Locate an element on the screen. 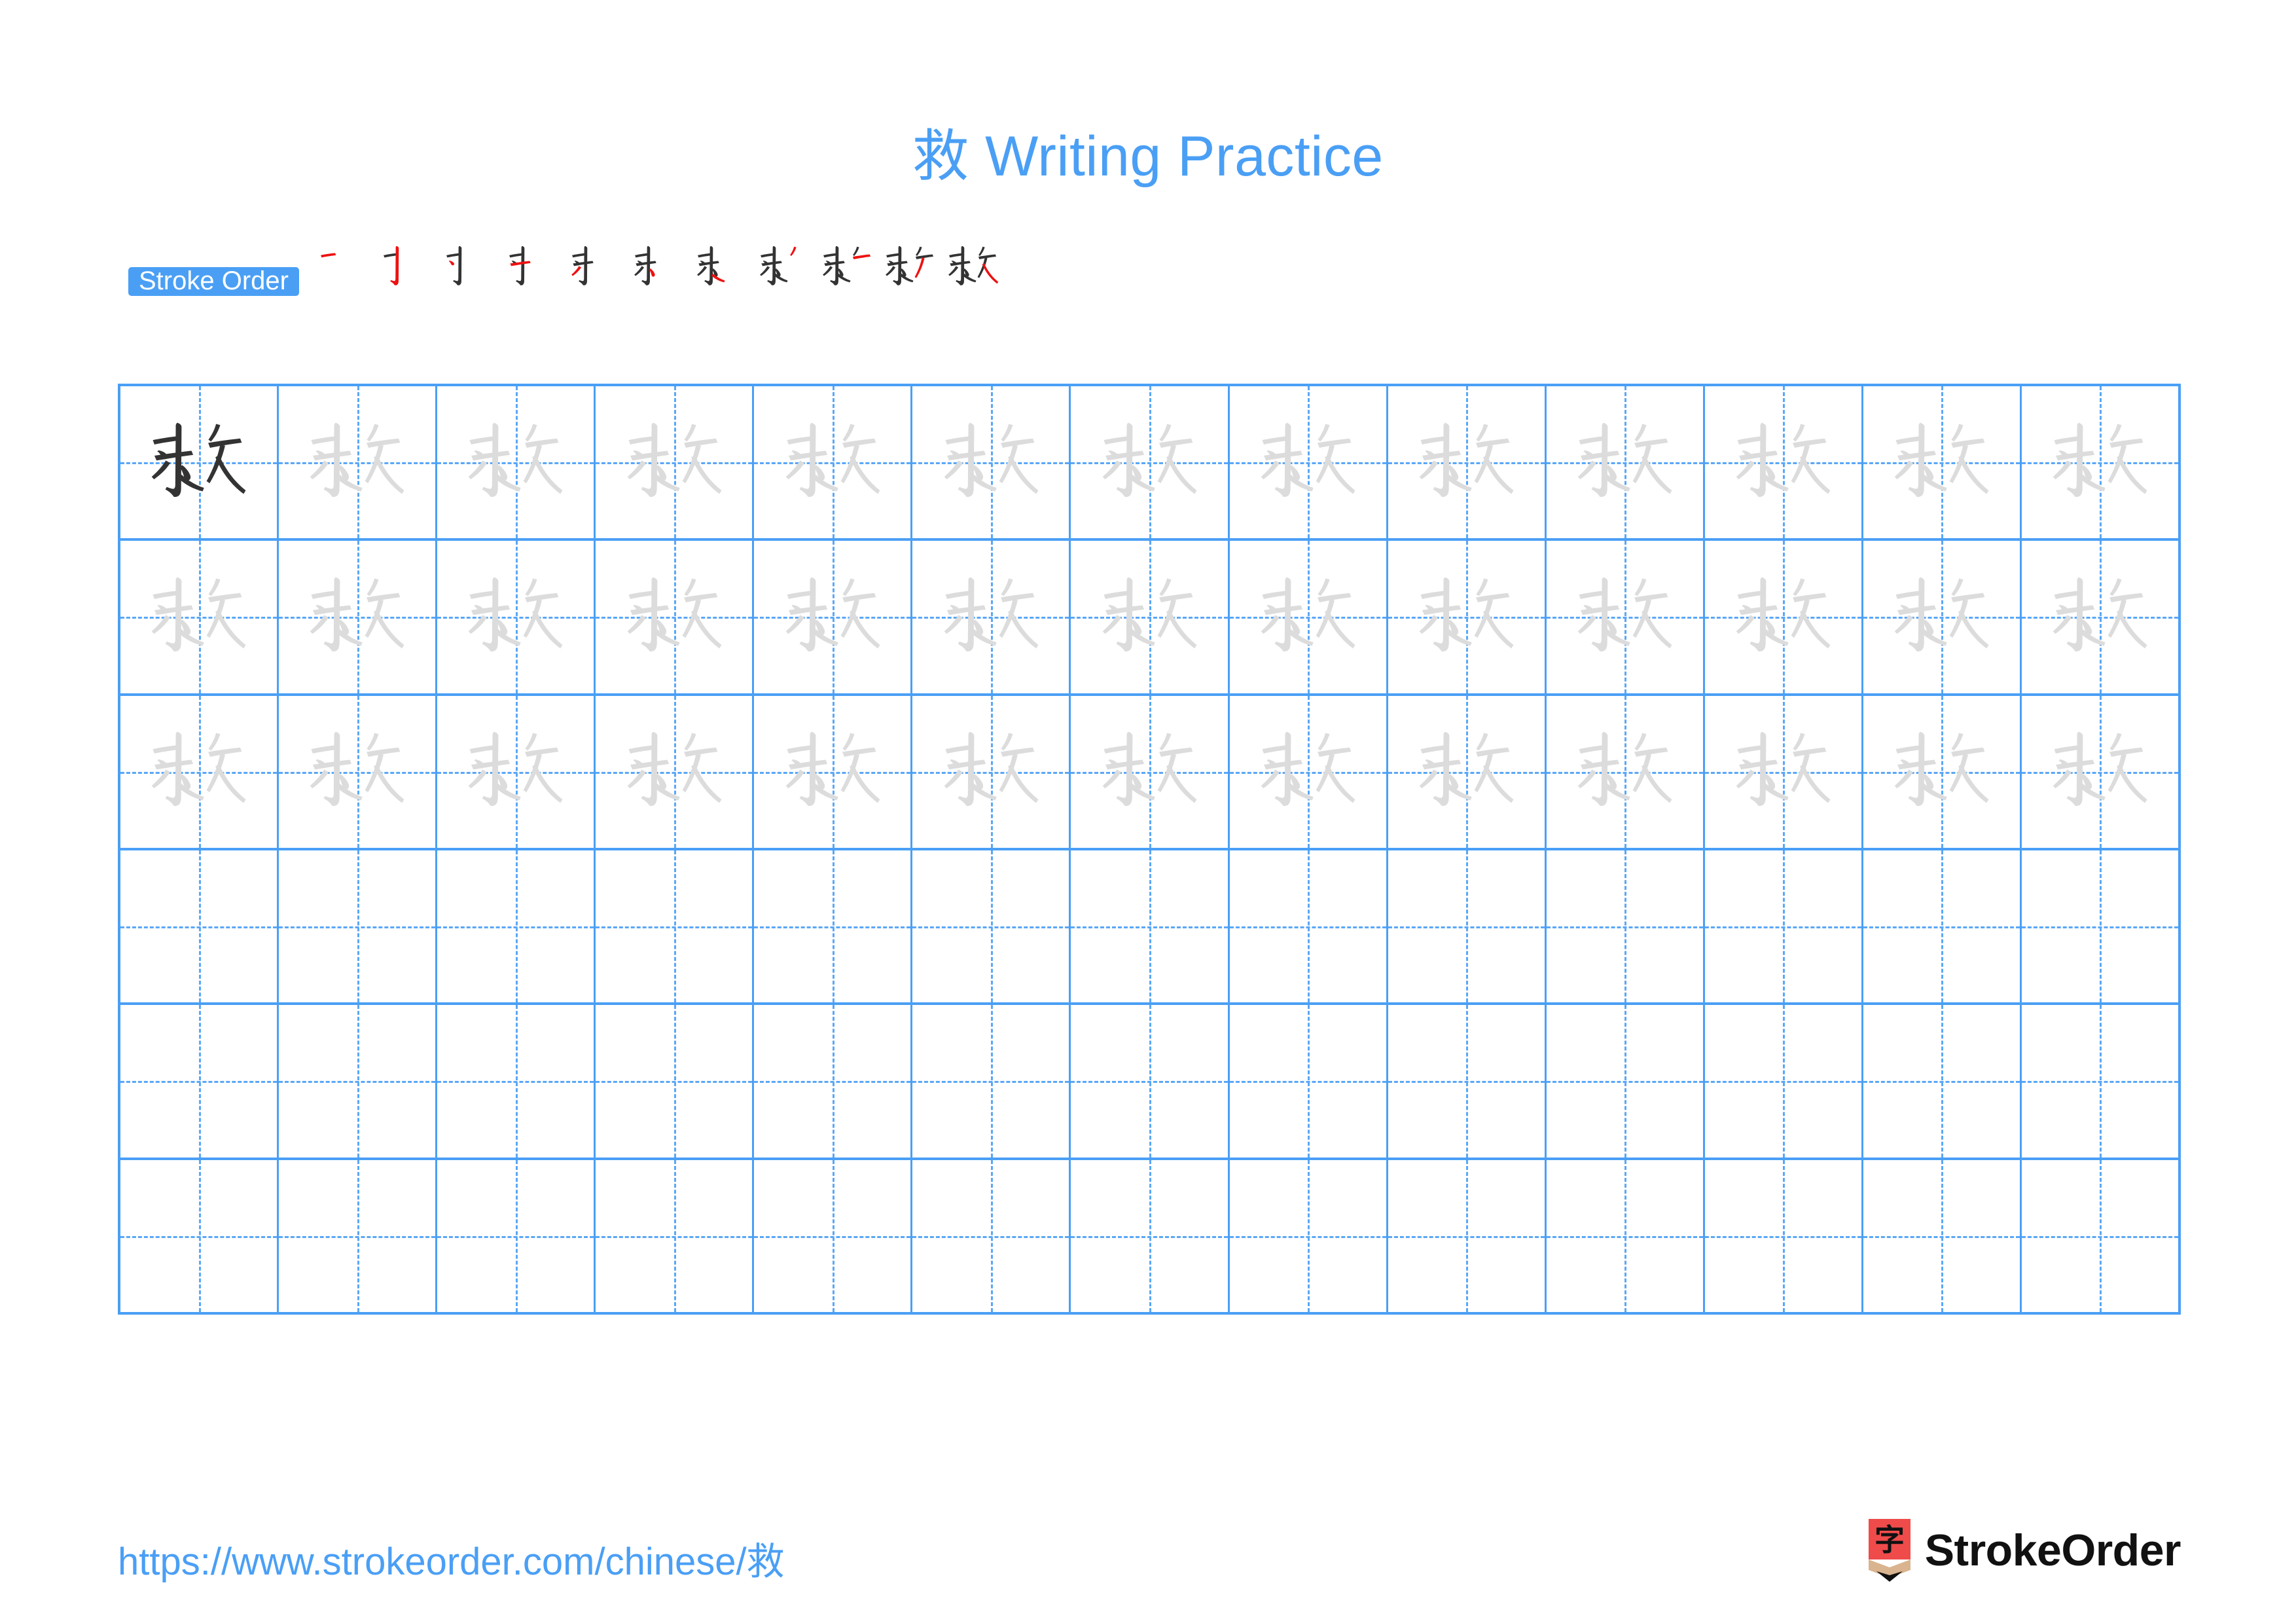  grid-row is located at coordinates (1149, 618).